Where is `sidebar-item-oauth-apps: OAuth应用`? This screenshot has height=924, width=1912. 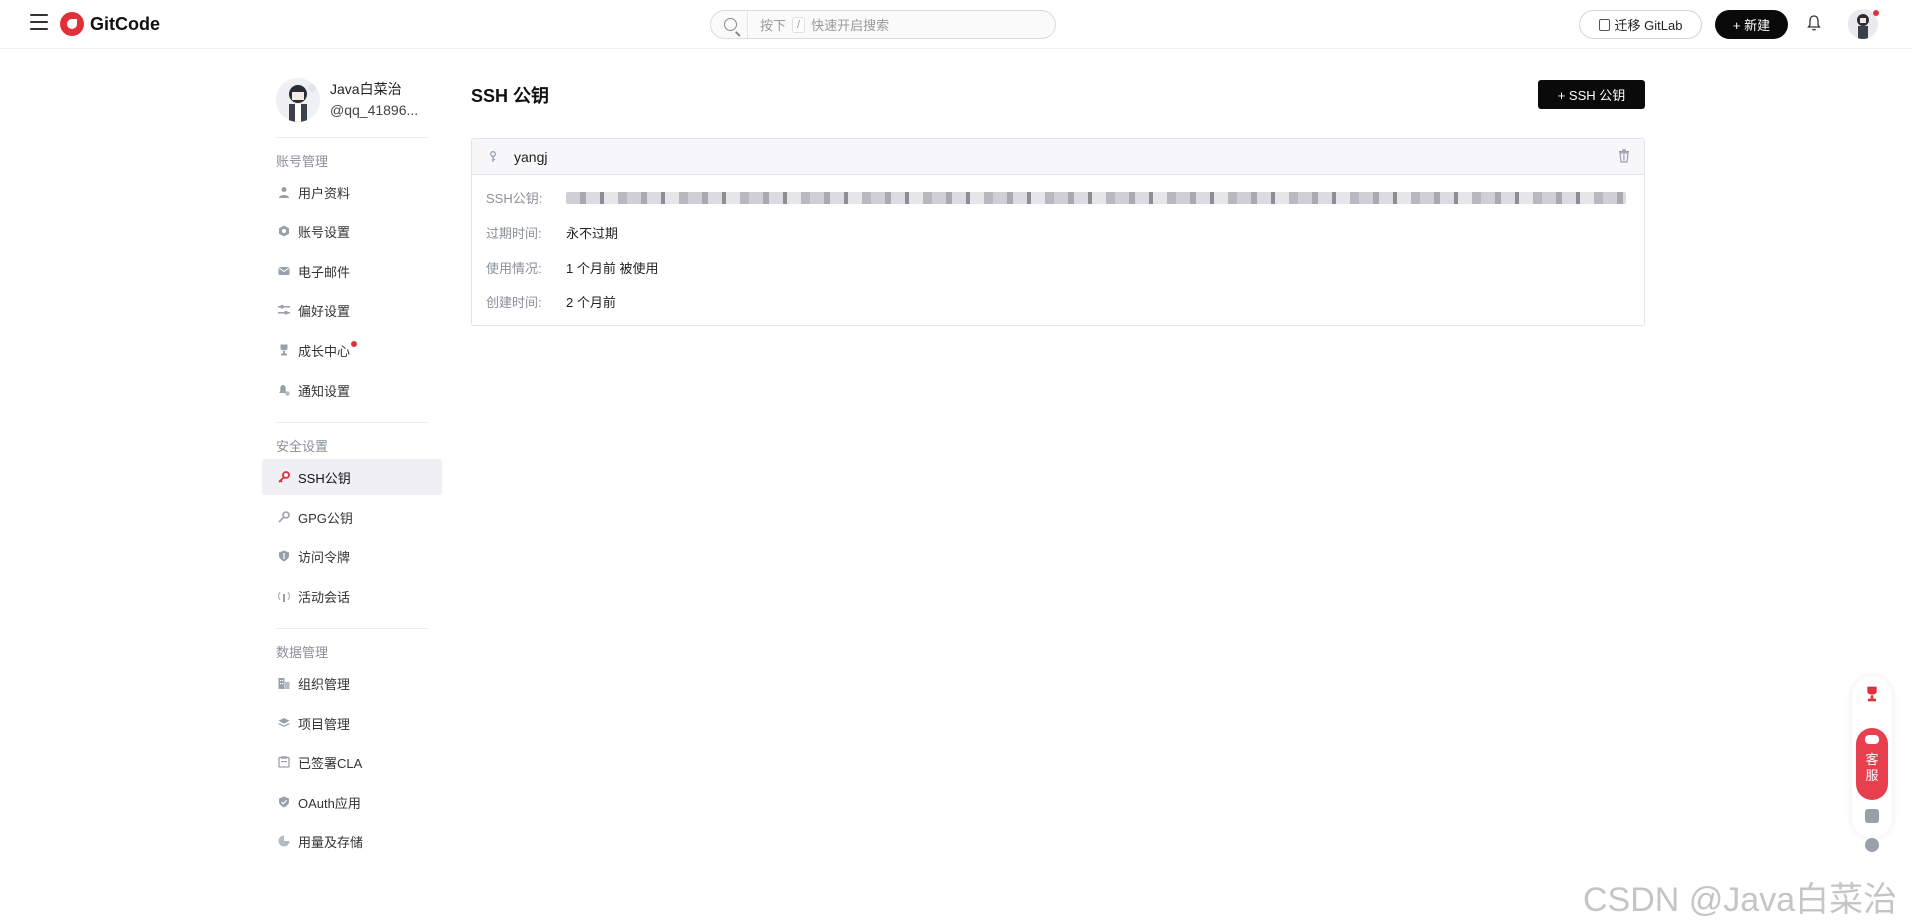 sidebar-item-oauth-apps: OAuth应用 is located at coordinates (352, 802).